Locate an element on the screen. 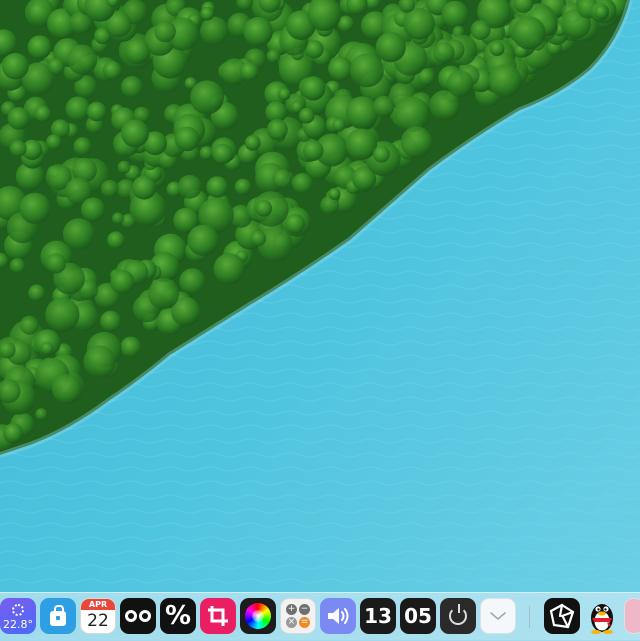 The image size is (640, 641). color-picker-launcher is located at coordinates (258, 616).